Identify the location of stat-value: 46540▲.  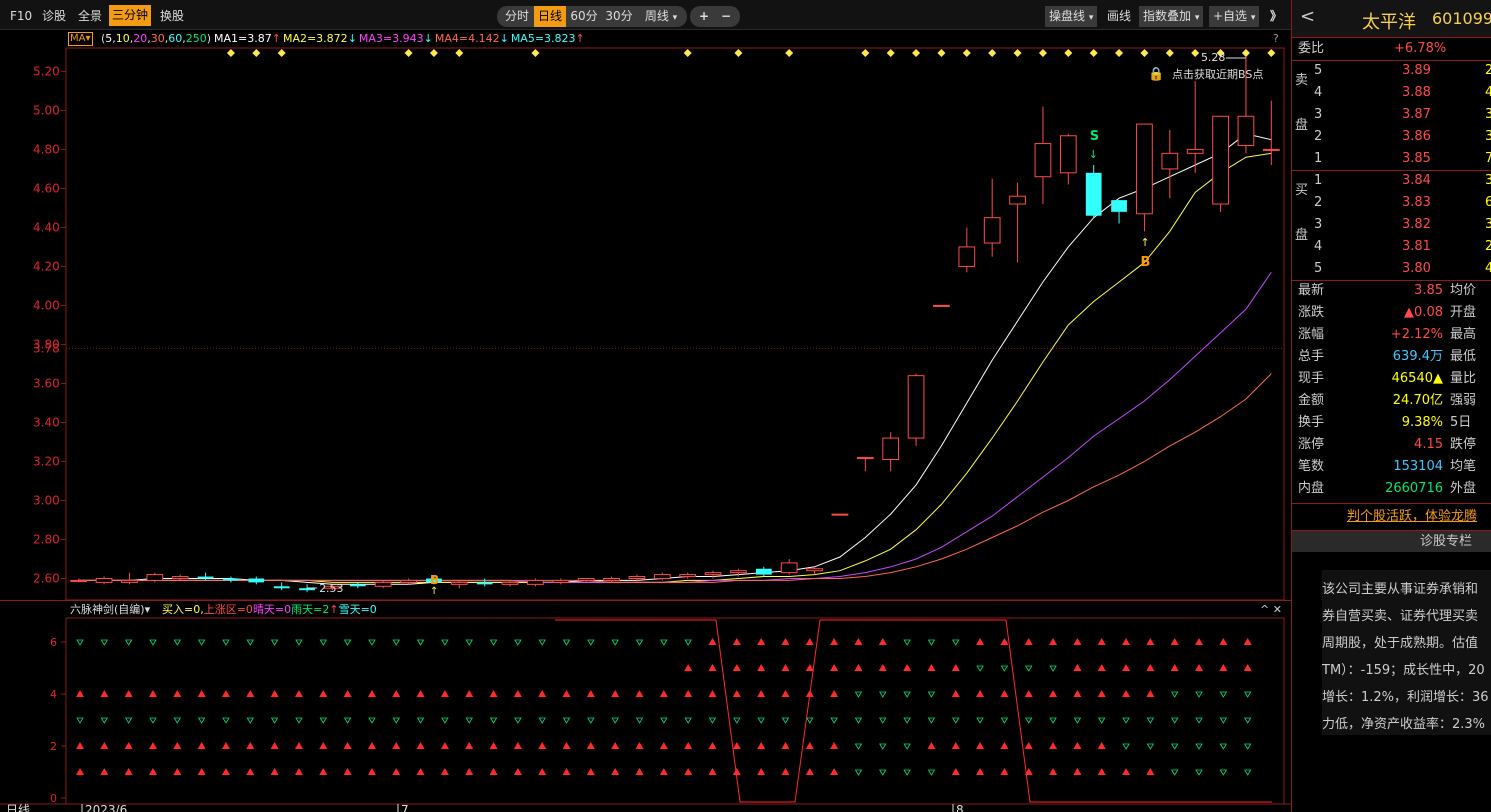
(1417, 378).